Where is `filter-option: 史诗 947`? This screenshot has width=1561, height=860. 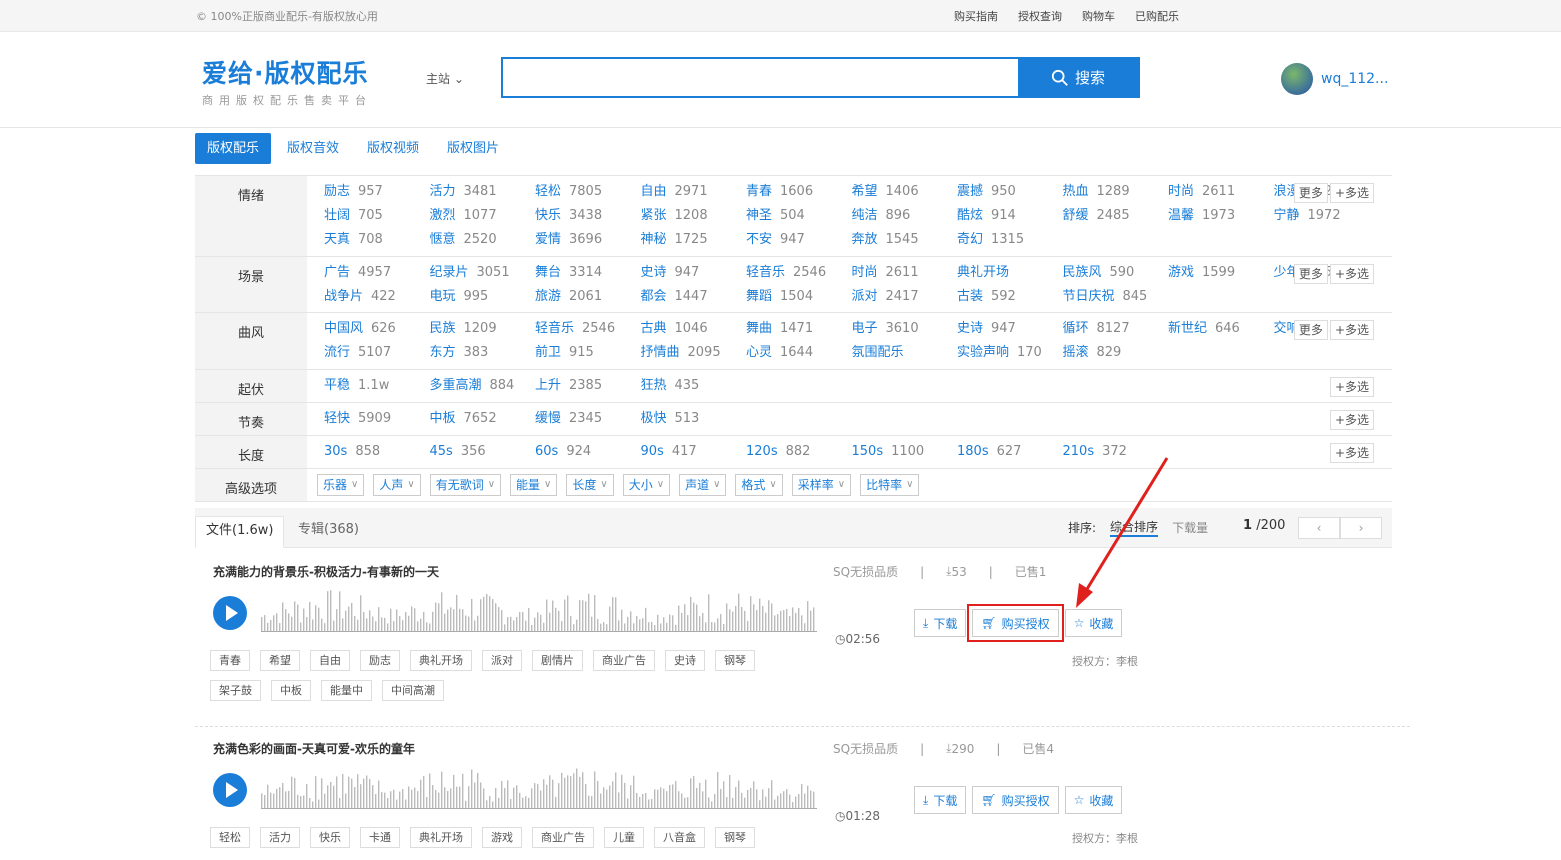
filter-option: 史诗 947 is located at coordinates (694, 273).